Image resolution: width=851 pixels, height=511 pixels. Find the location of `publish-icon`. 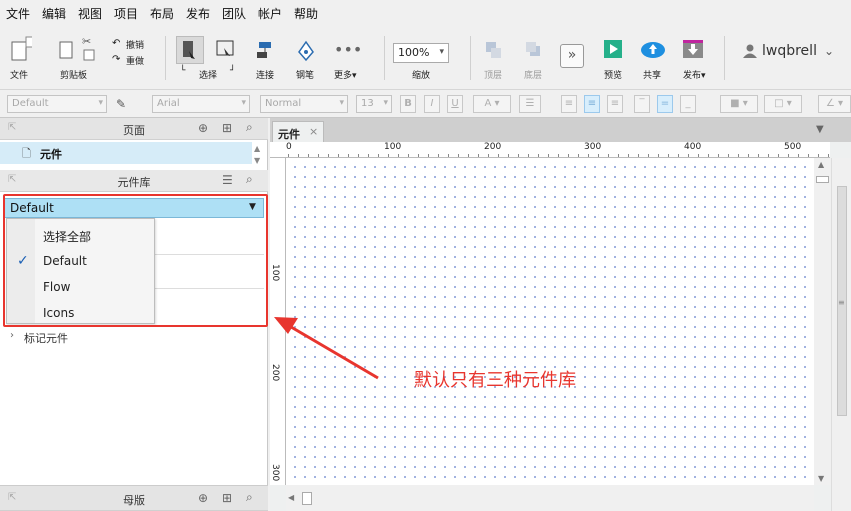

publish-icon is located at coordinates (693, 49).